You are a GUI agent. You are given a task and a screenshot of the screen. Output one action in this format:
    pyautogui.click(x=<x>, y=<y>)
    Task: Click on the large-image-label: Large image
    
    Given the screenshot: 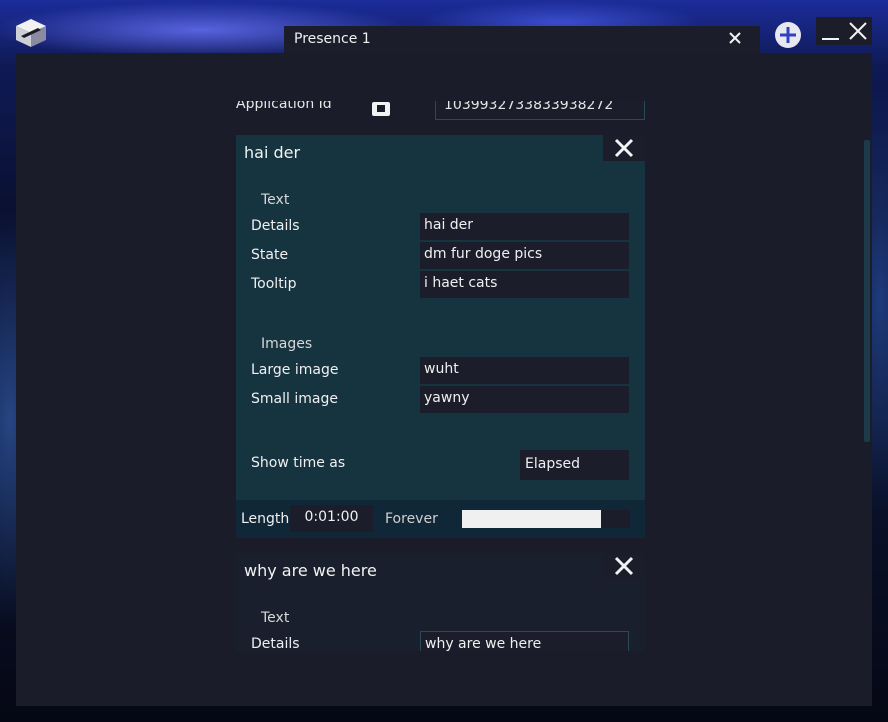 What is the action you would take?
    pyautogui.click(x=295, y=370)
    